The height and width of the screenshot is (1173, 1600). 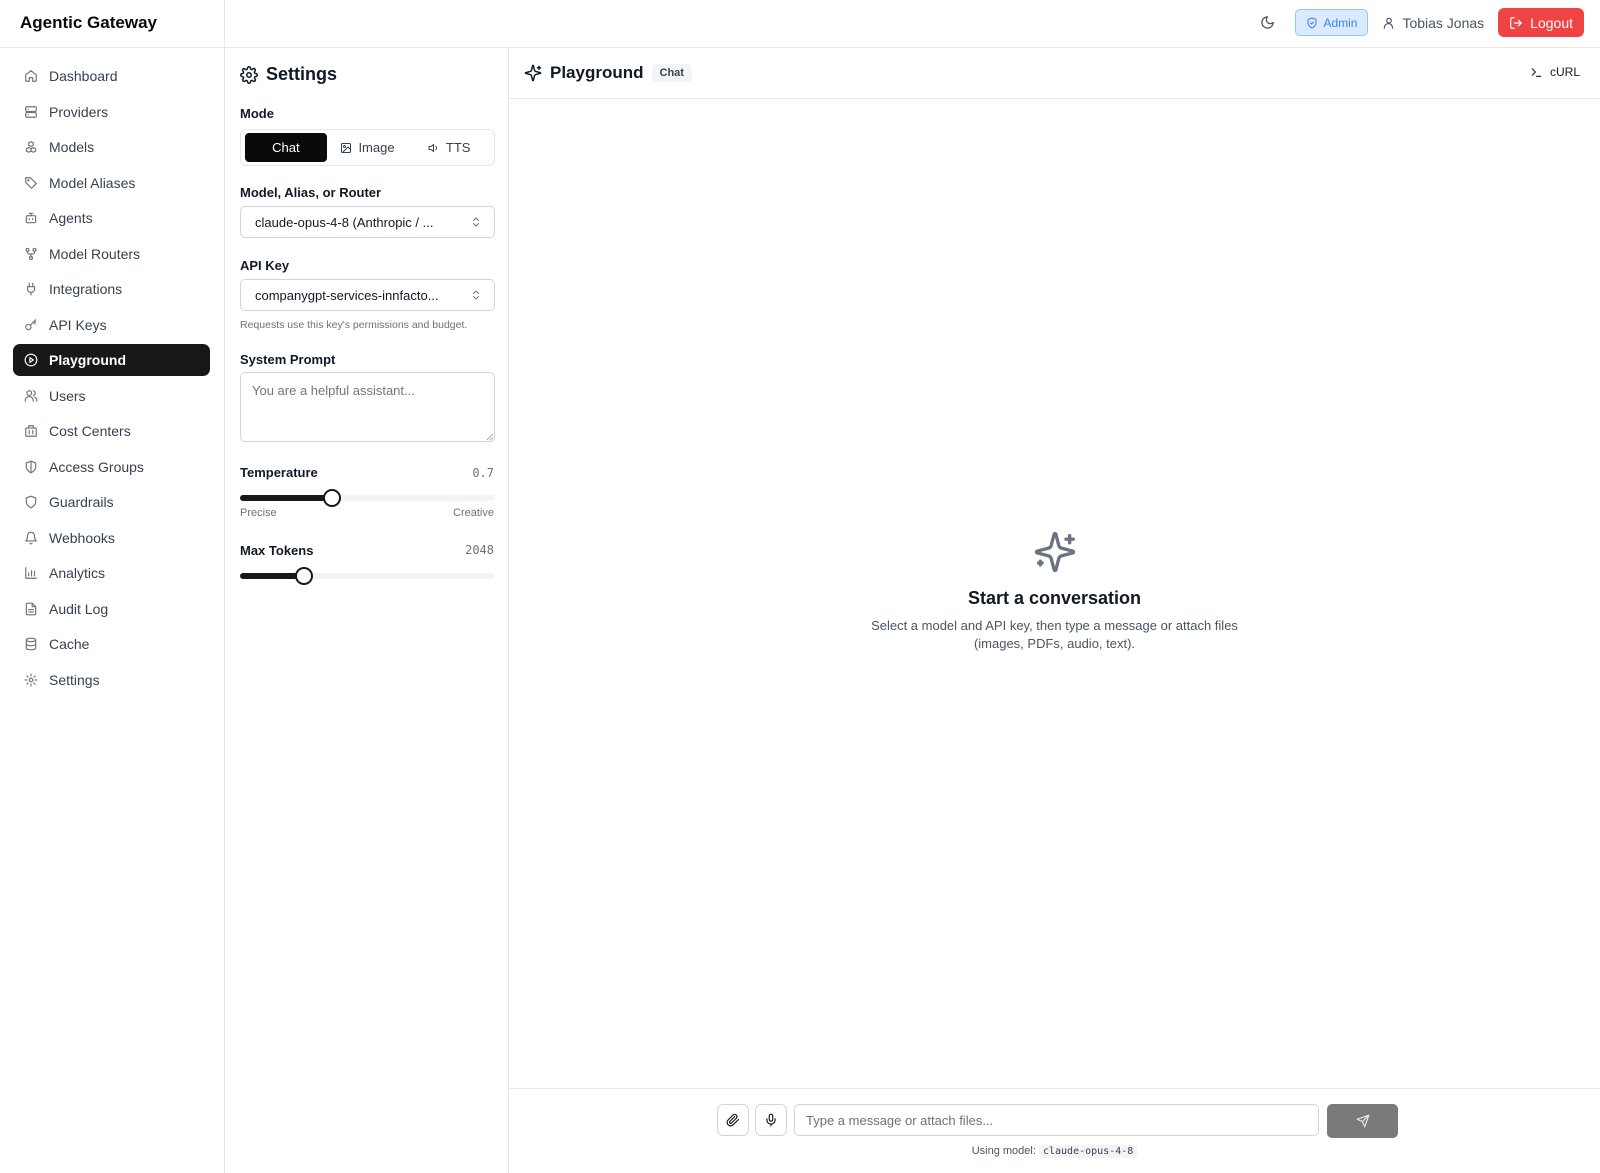 What do you see at coordinates (111, 218) in the screenshot?
I see `sidebar-item-agents: Agents` at bounding box center [111, 218].